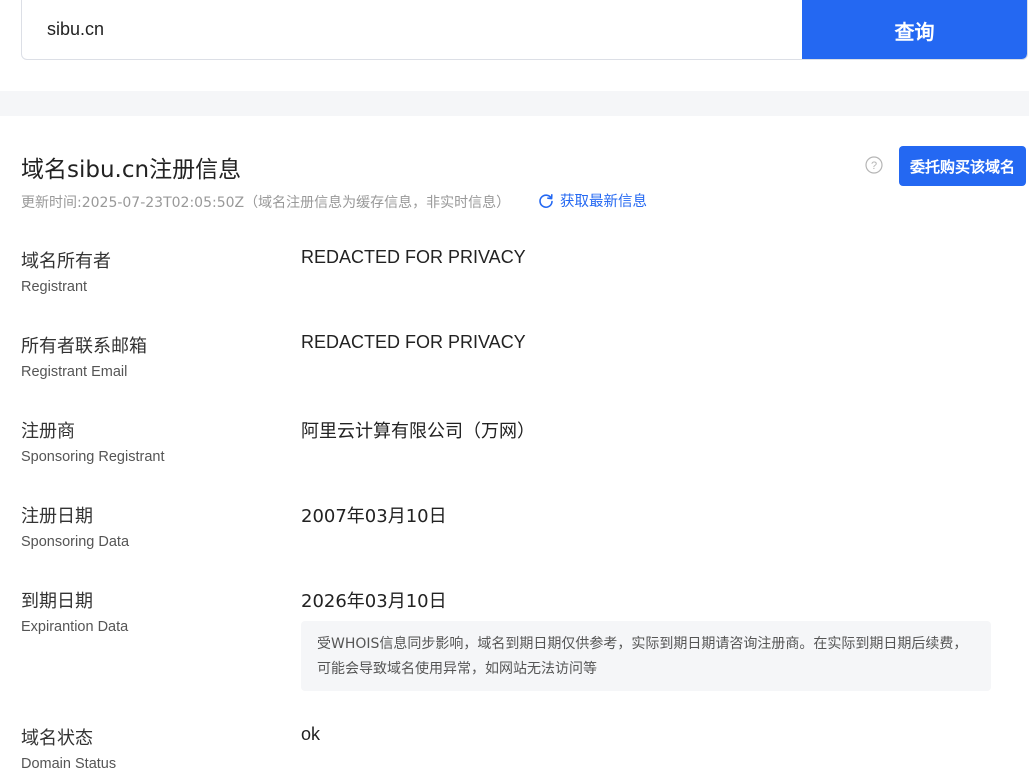 Image resolution: width=1029 pixels, height=779 pixels. I want to click on registrant-email-label-en: Registrant Email, so click(74, 372).